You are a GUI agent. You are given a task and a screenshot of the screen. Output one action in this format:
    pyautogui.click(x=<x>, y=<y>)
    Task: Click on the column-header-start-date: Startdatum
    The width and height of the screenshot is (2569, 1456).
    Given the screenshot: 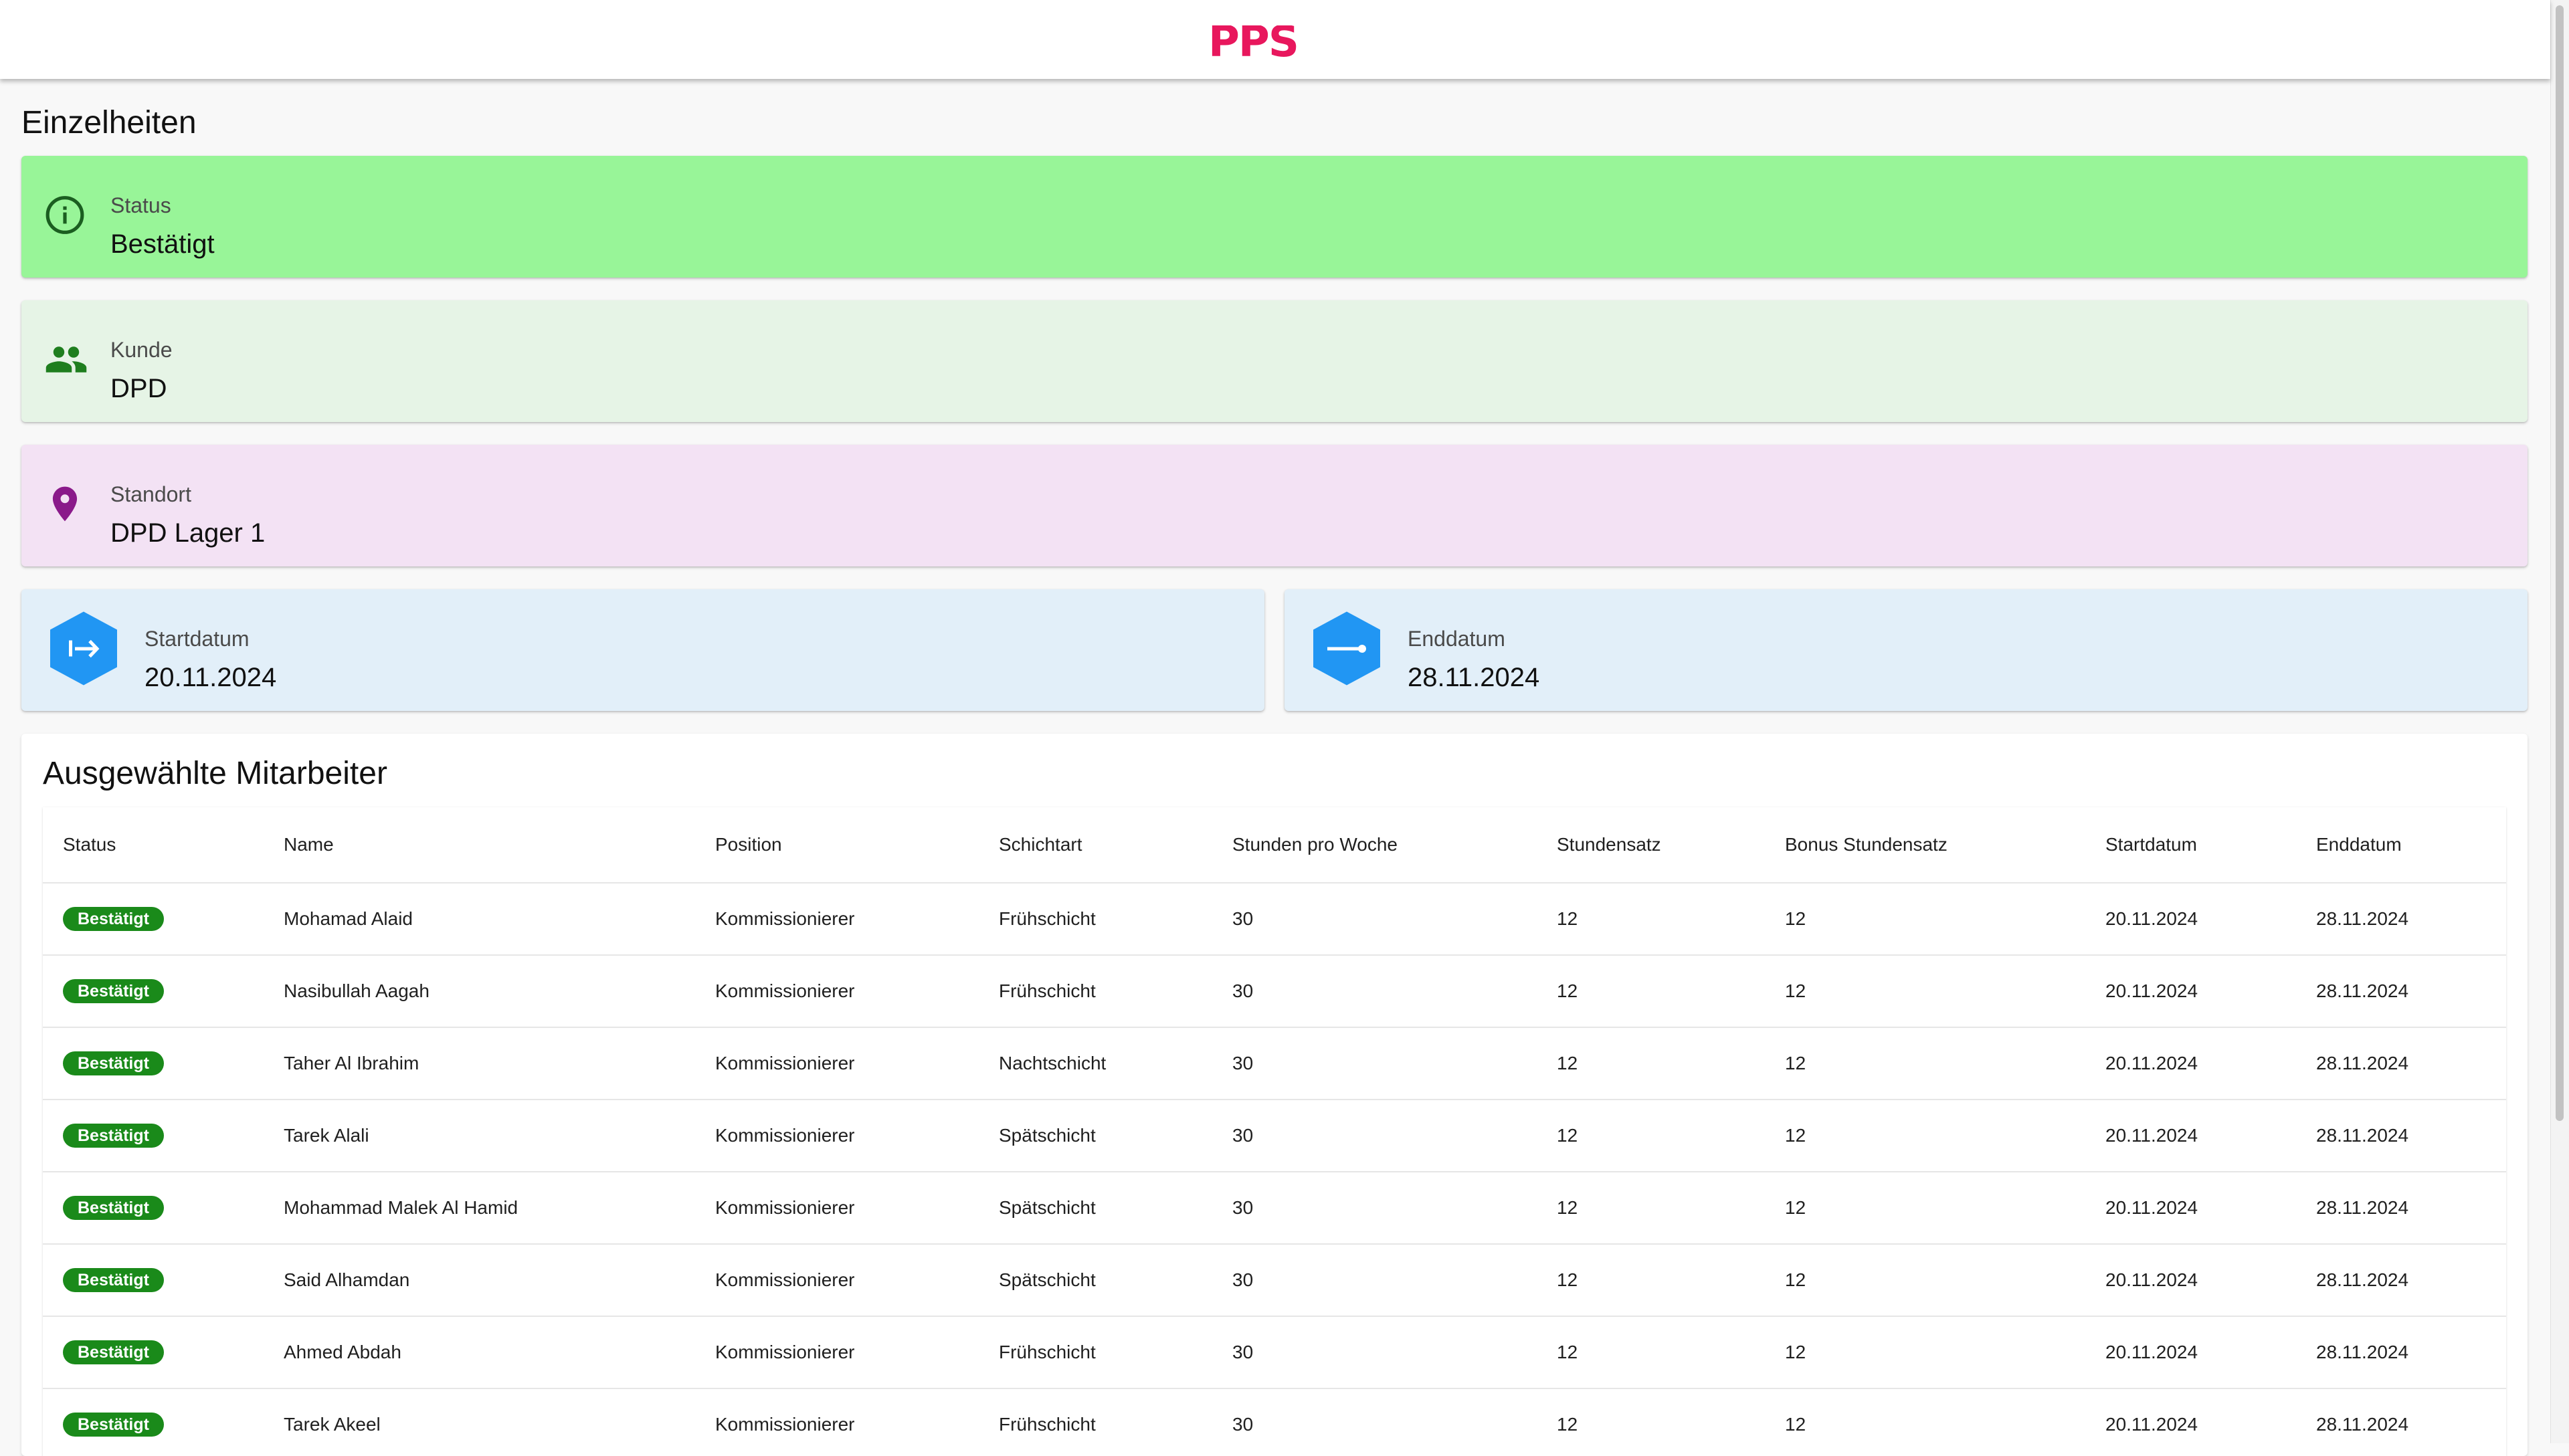 What is the action you would take?
    pyautogui.click(x=2190, y=845)
    